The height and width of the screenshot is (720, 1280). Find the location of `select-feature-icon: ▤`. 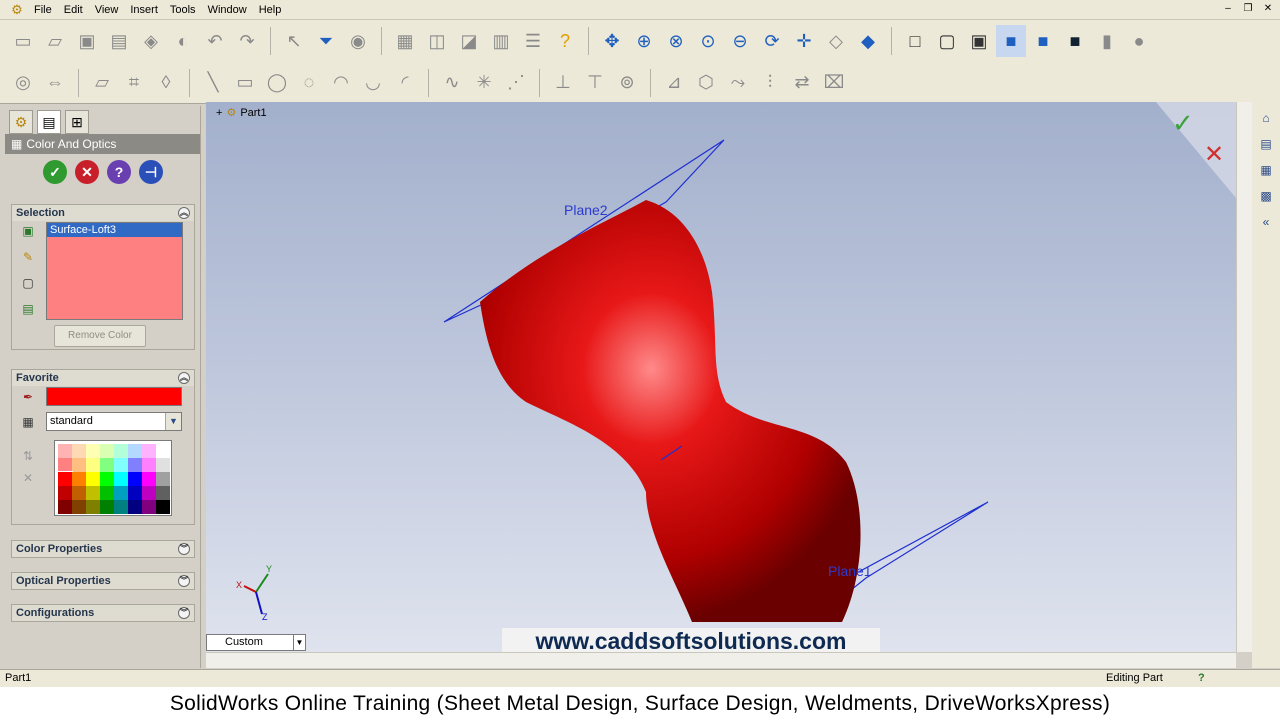

select-feature-icon: ▤ is located at coordinates (28, 309).